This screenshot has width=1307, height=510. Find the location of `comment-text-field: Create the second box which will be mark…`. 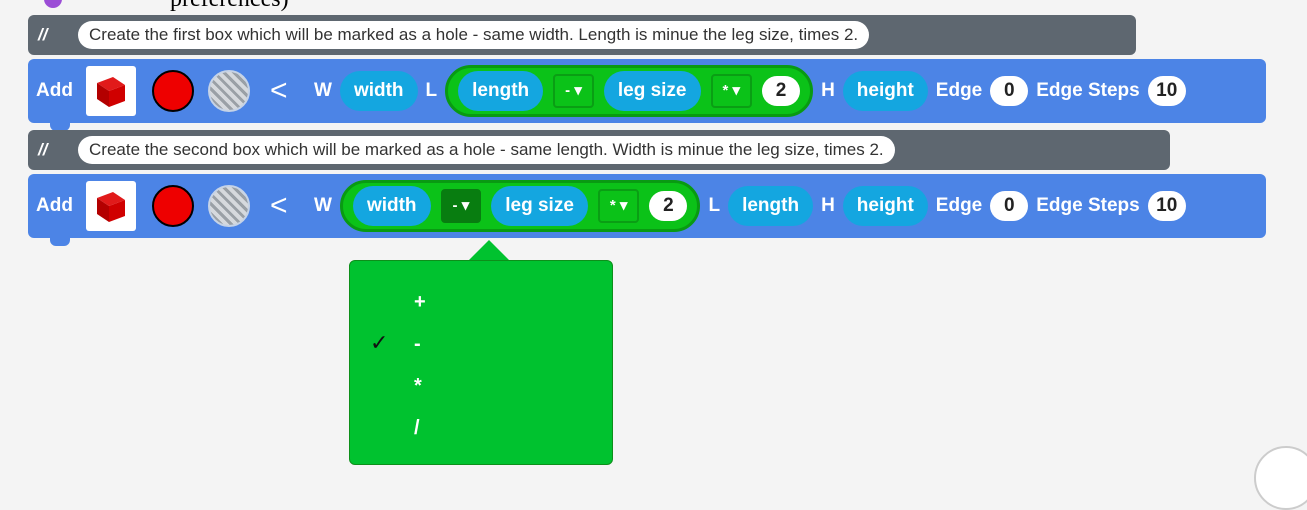

comment-text-field: Create the second box which will be mark… is located at coordinates (486, 150).